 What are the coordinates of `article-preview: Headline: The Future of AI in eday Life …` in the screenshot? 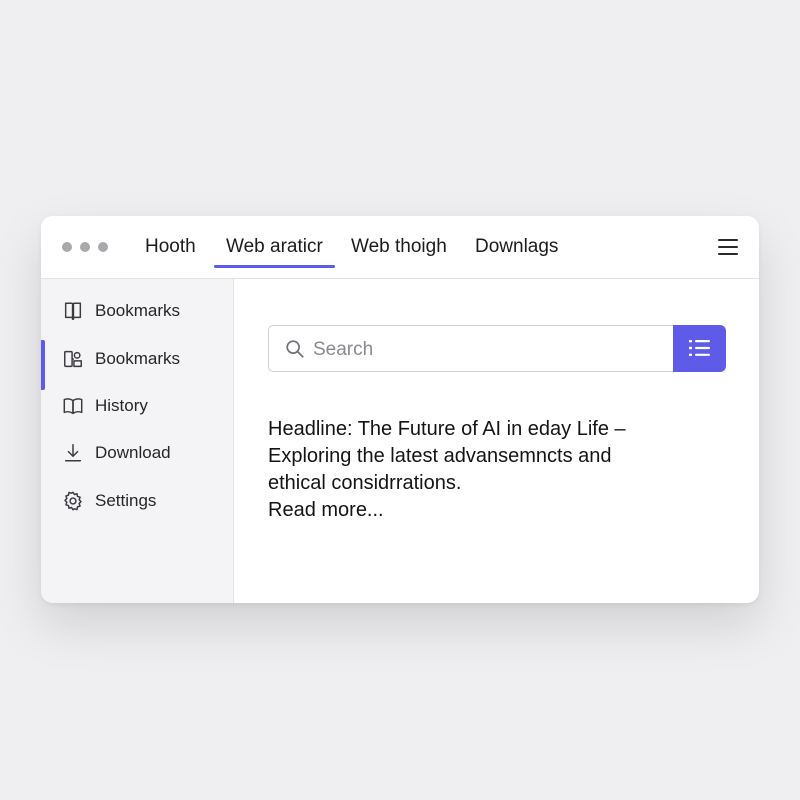 It's located at (508, 470).